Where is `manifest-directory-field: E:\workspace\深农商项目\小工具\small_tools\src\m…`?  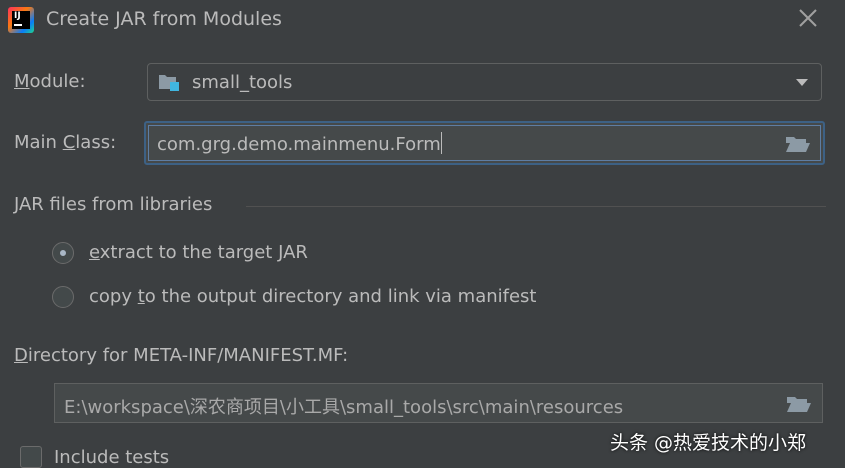 manifest-directory-field: E:\workspace\深农商项目\小工具\small_tools\src\m… is located at coordinates (438, 403).